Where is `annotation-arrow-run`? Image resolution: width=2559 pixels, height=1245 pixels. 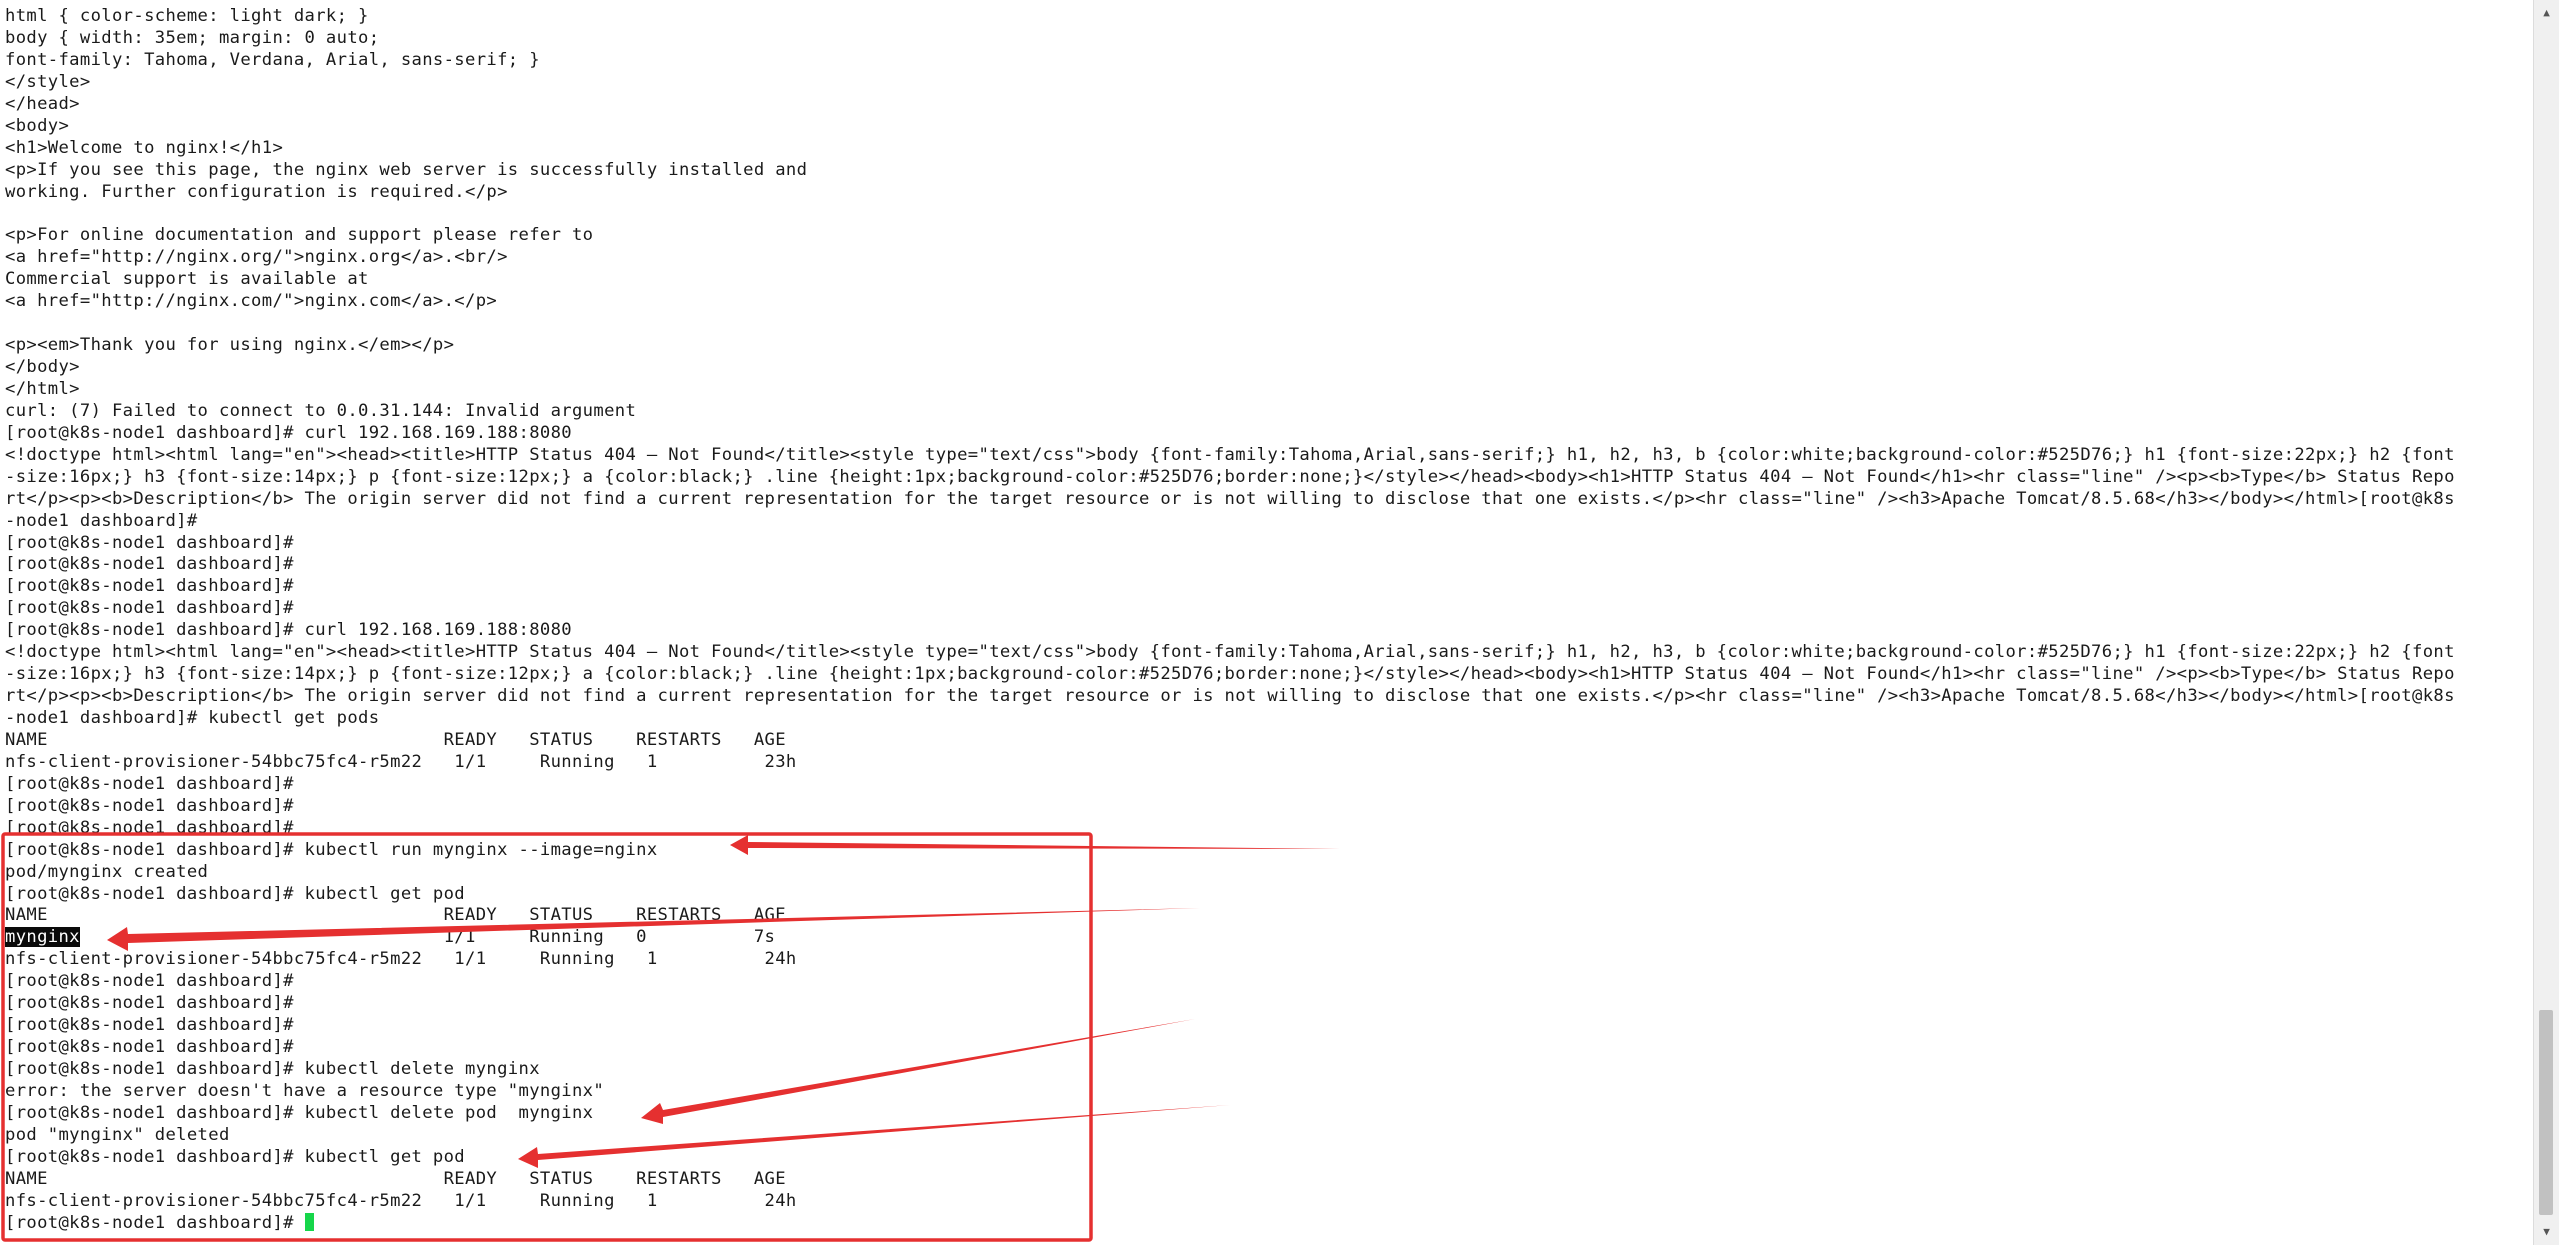 annotation-arrow-run is located at coordinates (1035, 845).